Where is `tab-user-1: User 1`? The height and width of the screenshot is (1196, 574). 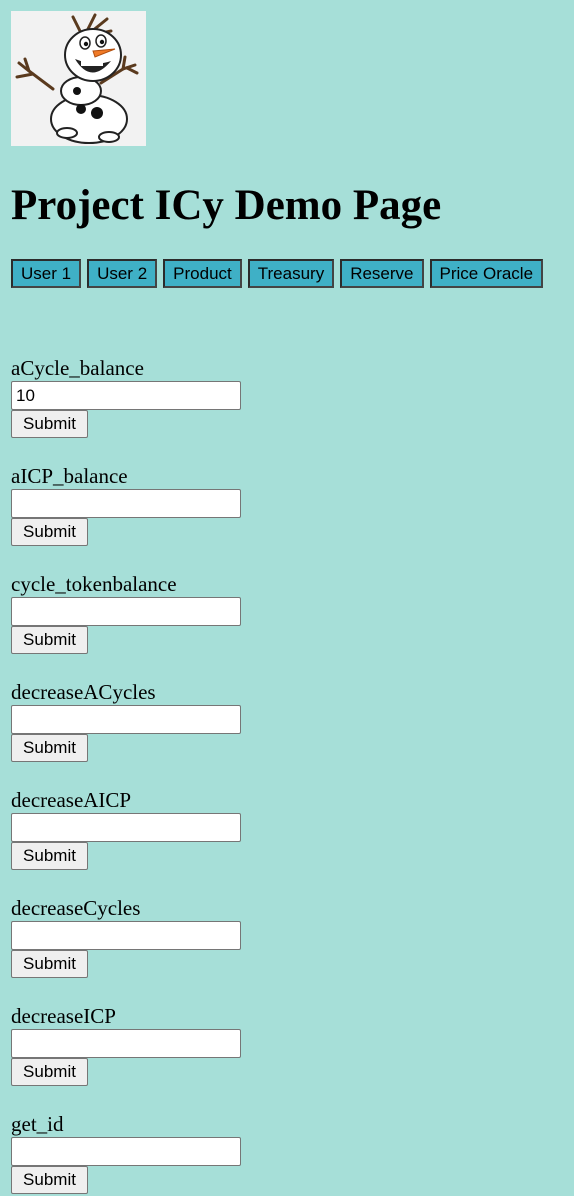
tab-user-1: User 1 is located at coordinates (46, 273).